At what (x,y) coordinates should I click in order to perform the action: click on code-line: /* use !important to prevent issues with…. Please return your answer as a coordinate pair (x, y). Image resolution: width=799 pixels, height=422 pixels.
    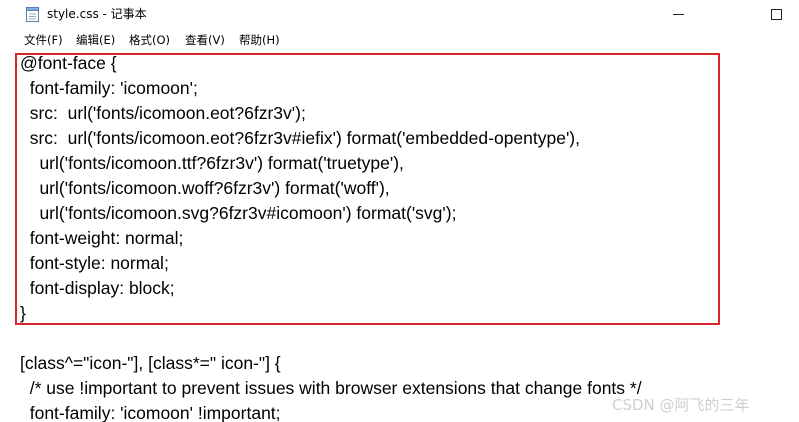
    Looking at the image, I should click on (331, 388).